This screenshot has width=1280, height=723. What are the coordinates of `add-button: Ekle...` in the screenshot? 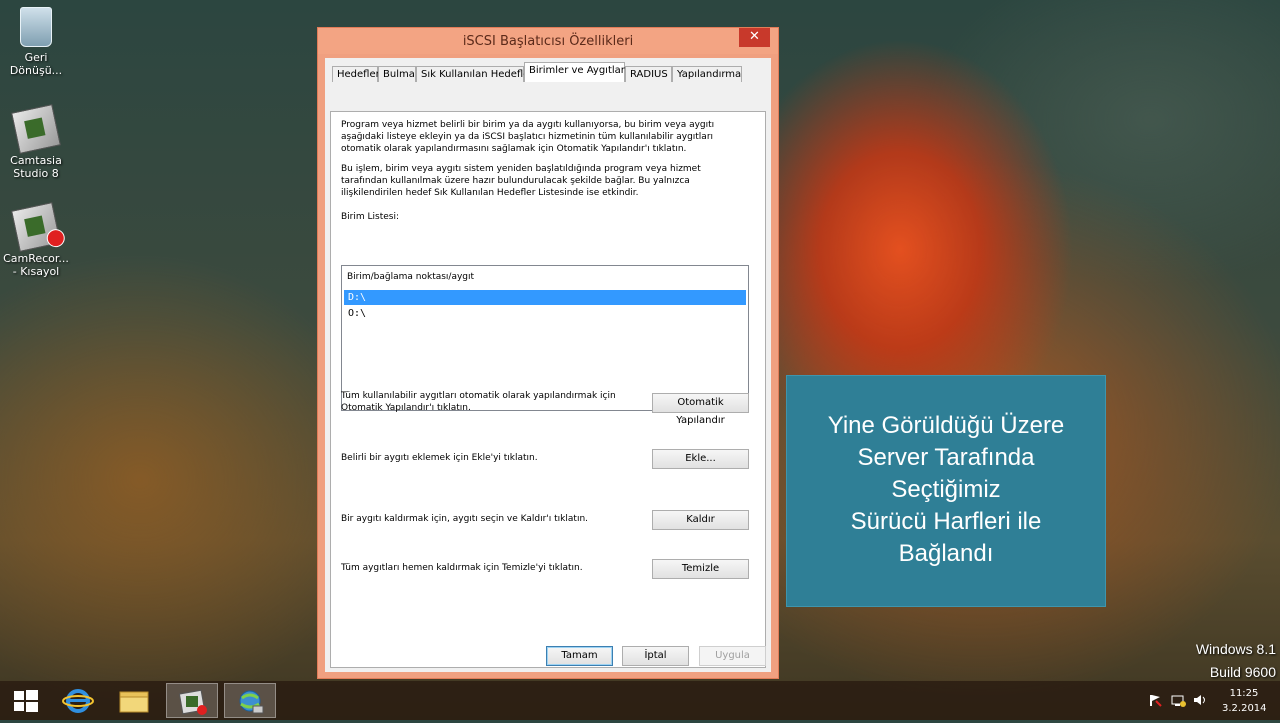 It's located at (700, 459).